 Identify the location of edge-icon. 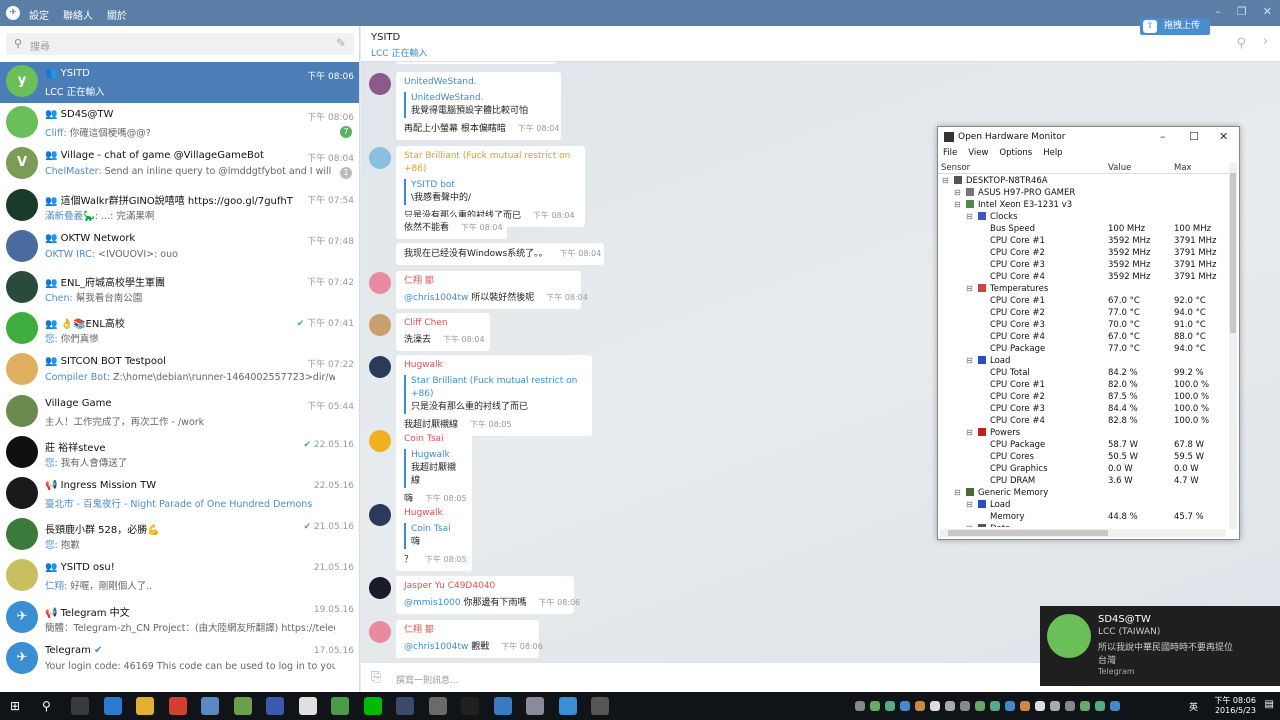
(112, 706).